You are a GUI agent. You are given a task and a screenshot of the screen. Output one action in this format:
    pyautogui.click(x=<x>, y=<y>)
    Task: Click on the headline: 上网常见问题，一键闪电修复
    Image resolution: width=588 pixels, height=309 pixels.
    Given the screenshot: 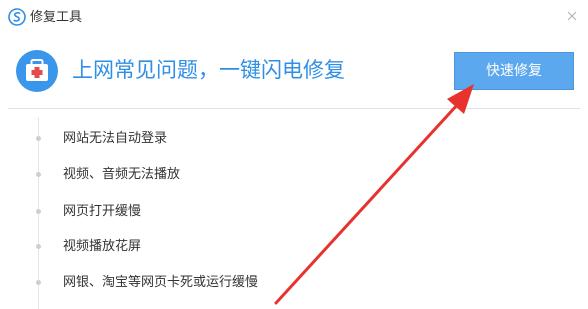 What is the action you would take?
    pyautogui.click(x=208, y=70)
    